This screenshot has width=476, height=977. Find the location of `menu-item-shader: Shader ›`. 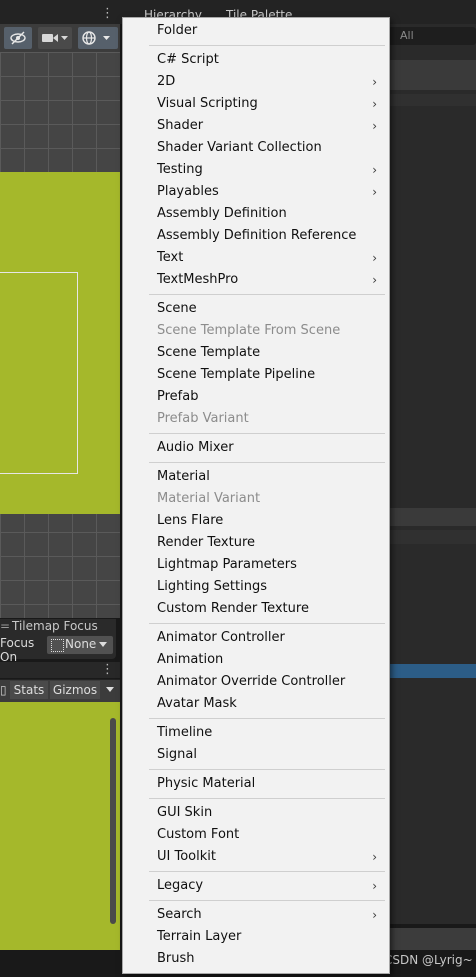

menu-item-shader: Shader › is located at coordinates (254, 126).